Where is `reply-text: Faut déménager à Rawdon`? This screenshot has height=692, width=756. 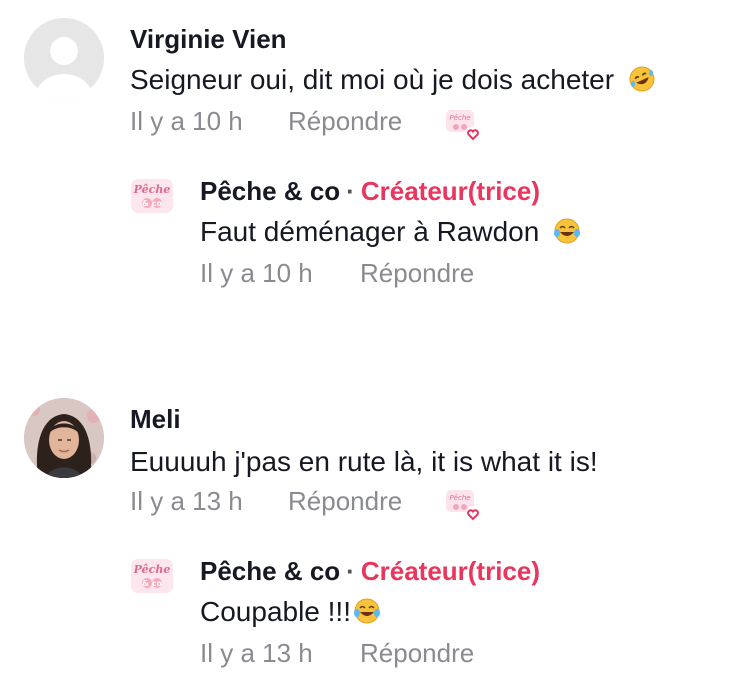
reply-text: Faut déménager à Rawdon is located at coordinates (390, 232).